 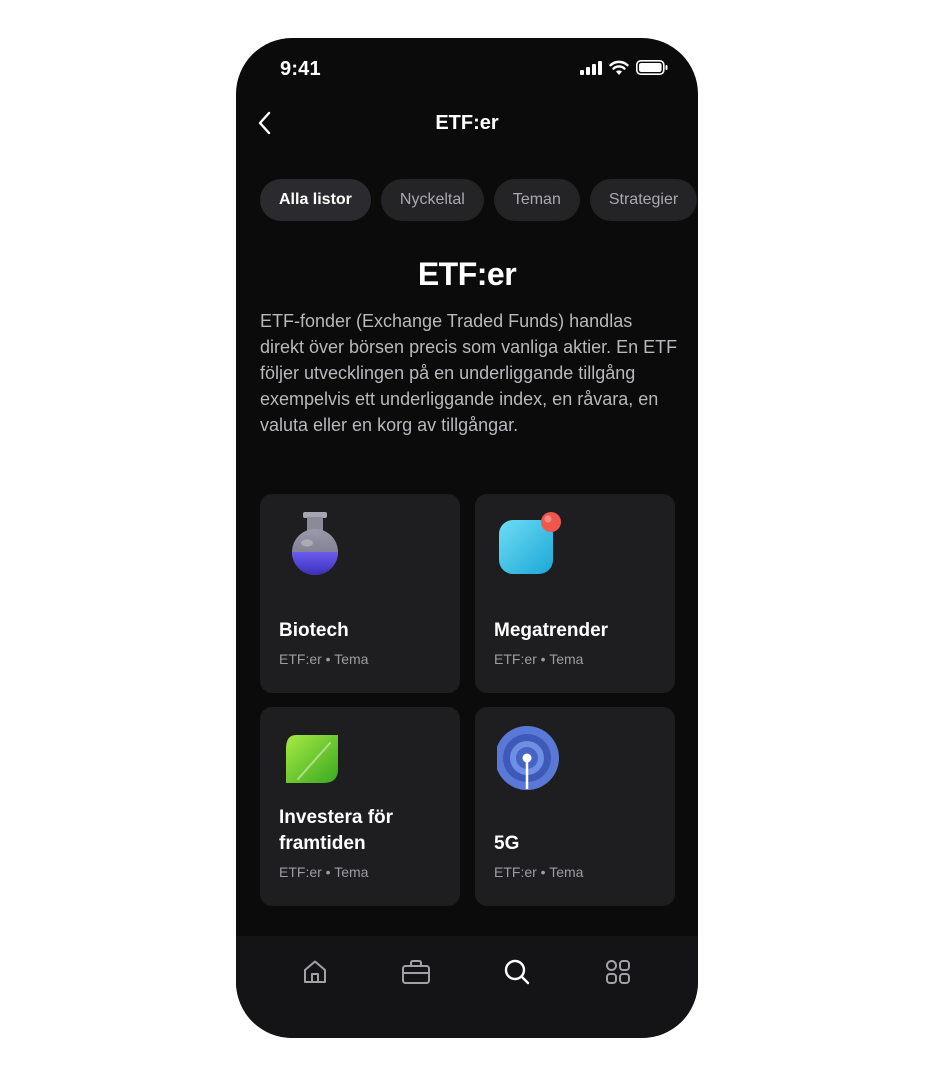 I want to click on chip-alla-listor: Alla listor, so click(x=315, y=200).